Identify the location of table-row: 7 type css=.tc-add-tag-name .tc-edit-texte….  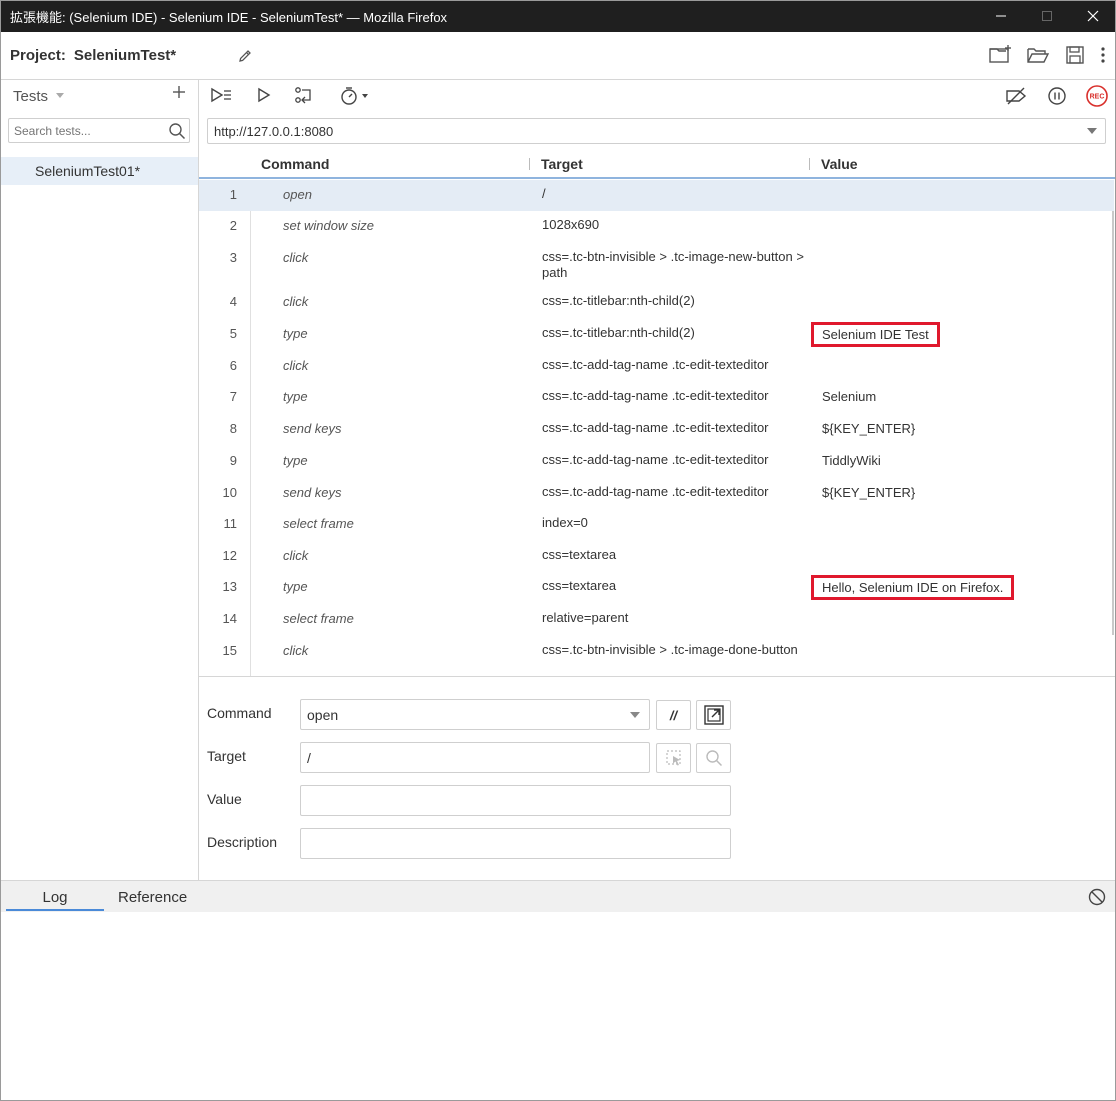
(656, 398).